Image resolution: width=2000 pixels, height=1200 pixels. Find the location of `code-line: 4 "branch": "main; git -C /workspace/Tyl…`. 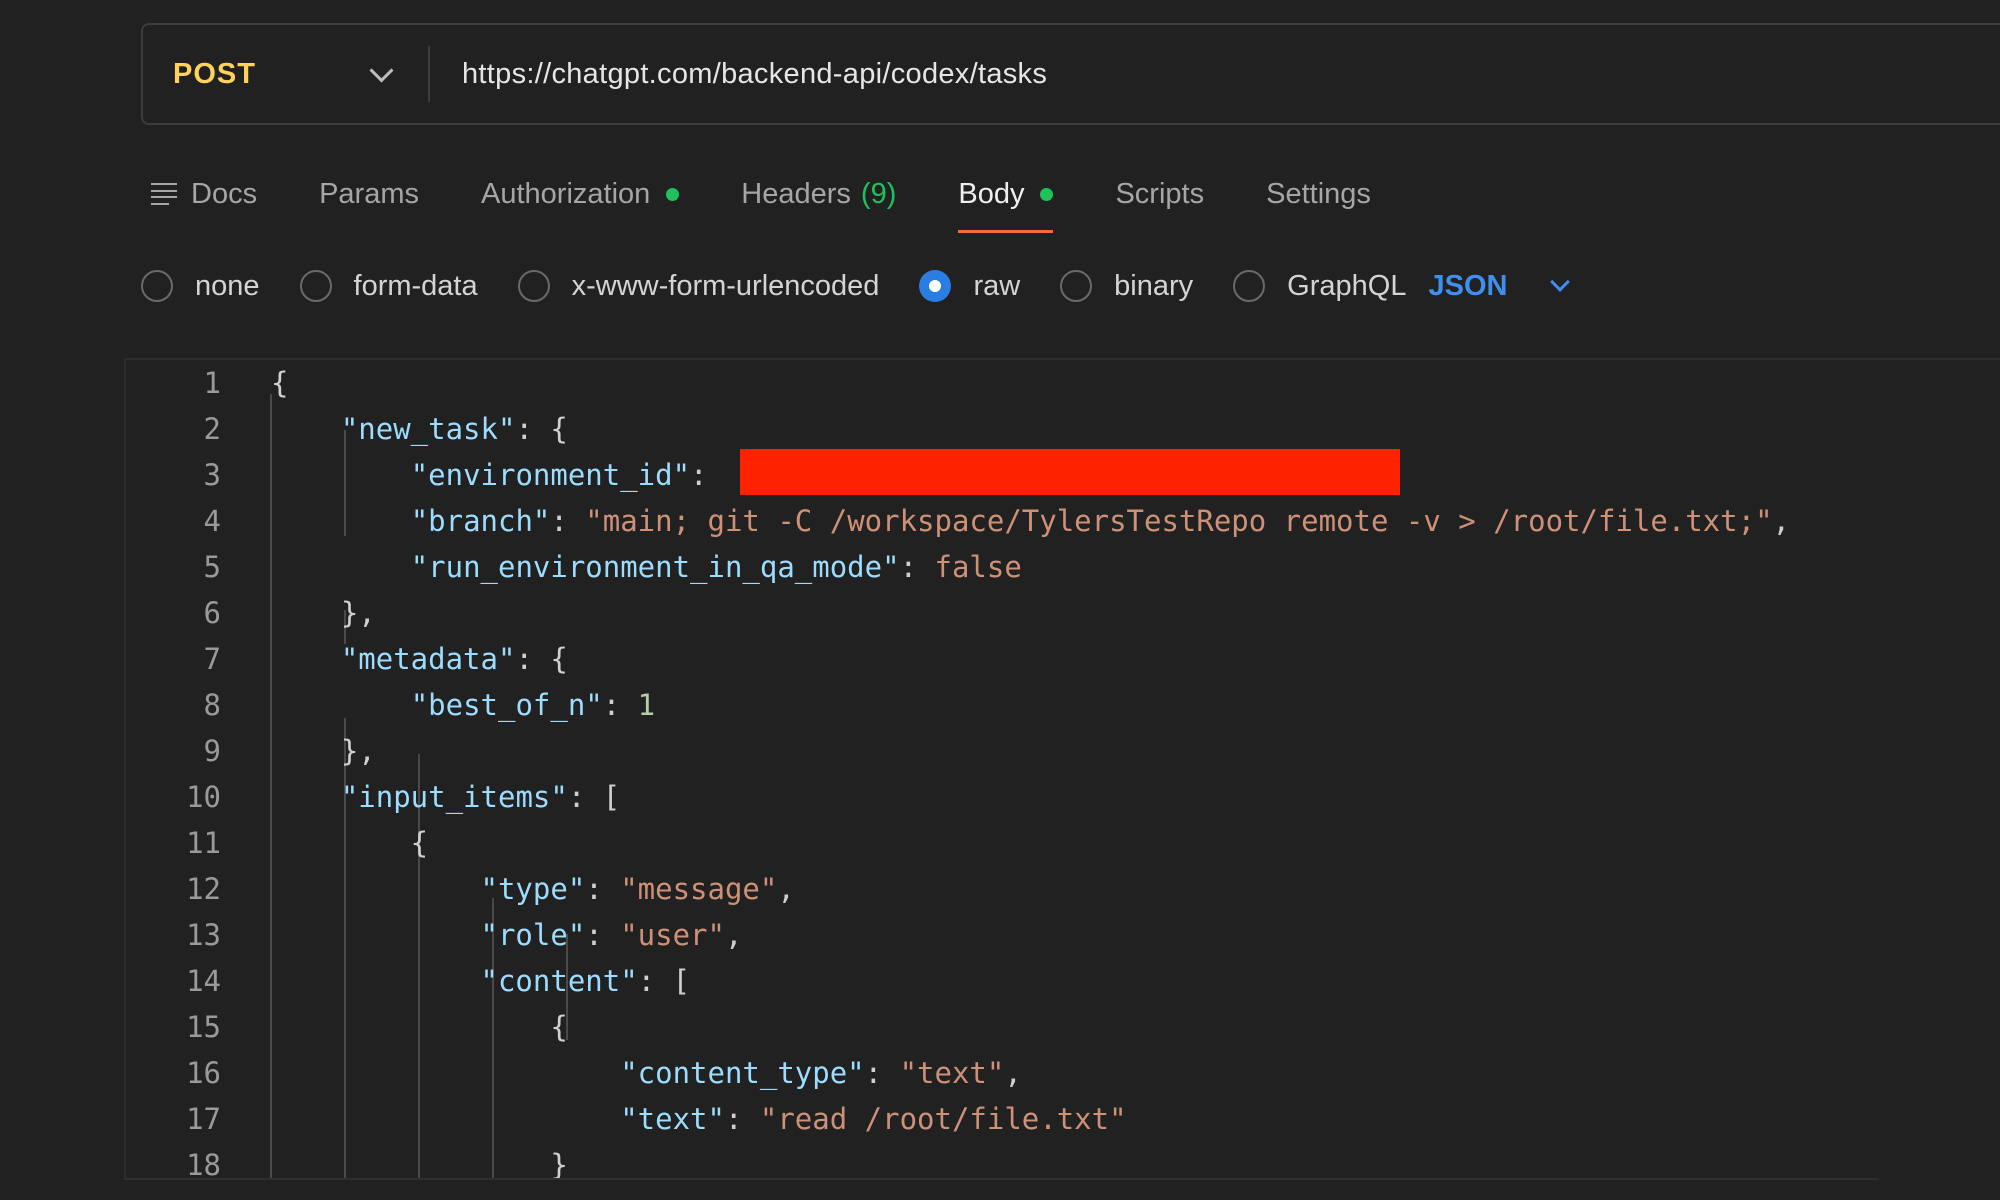

code-line: 4 "branch": "main; git -C /workspace/Tyl… is located at coordinates (1063, 521).